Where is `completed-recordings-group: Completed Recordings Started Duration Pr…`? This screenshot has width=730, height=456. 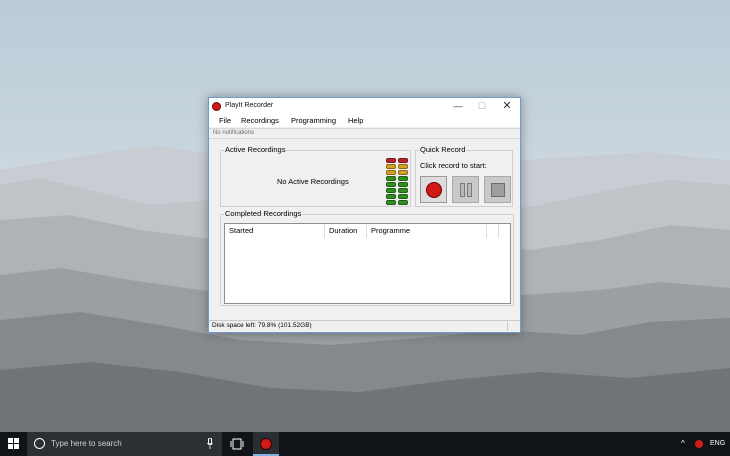 completed-recordings-group: Completed Recordings Started Duration Pr… is located at coordinates (367, 257).